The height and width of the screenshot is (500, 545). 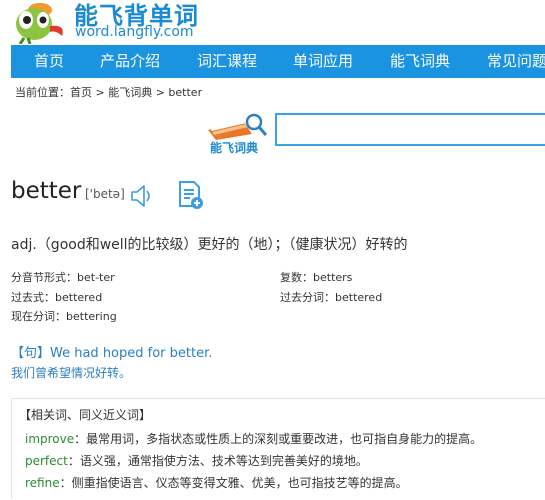 What do you see at coordinates (63, 277) in the screenshot?
I see `form-syllables: 分音节形式：bet-ter` at bounding box center [63, 277].